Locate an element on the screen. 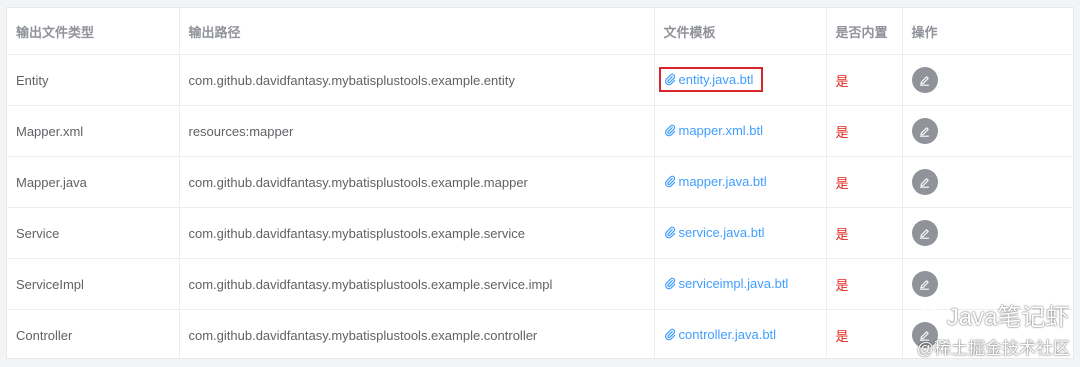 The width and height of the screenshot is (1080, 367). cell-file-template: service.java.btl is located at coordinates (740, 233).